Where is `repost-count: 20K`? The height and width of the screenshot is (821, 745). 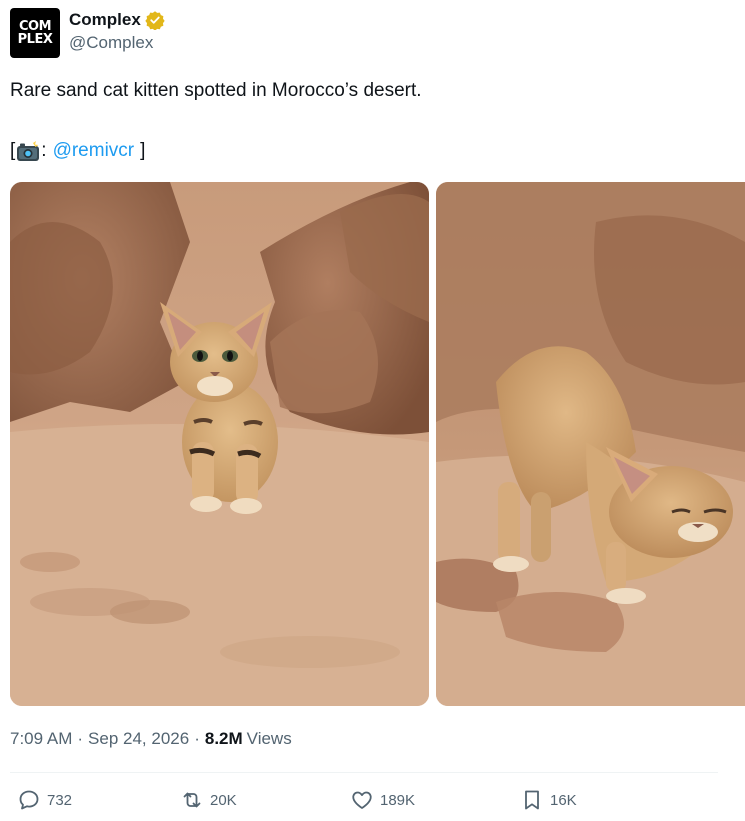
repost-count: 20K is located at coordinates (223, 800).